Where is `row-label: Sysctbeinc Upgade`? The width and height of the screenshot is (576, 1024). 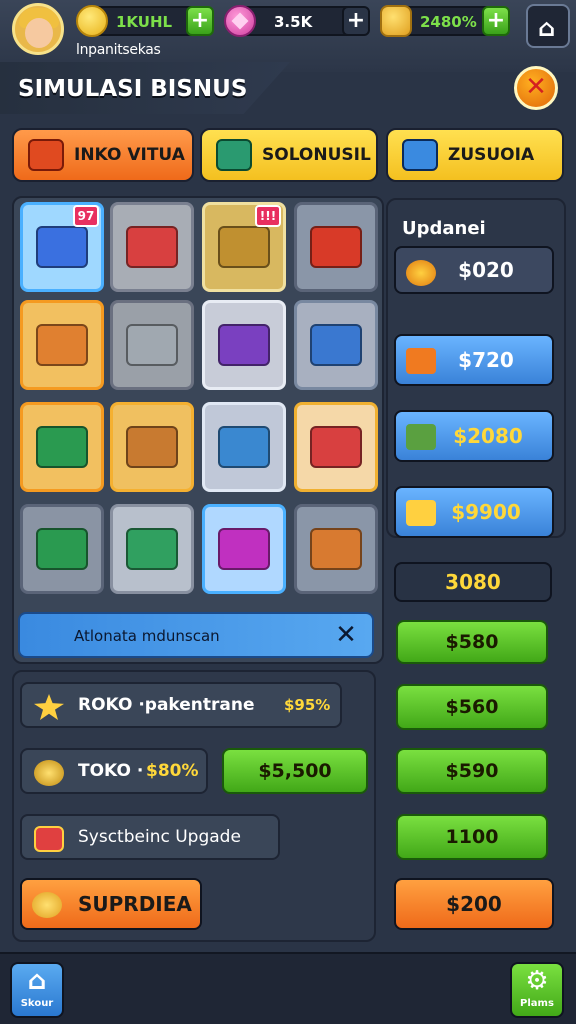 row-label: Sysctbeinc Upgade is located at coordinates (159, 837).